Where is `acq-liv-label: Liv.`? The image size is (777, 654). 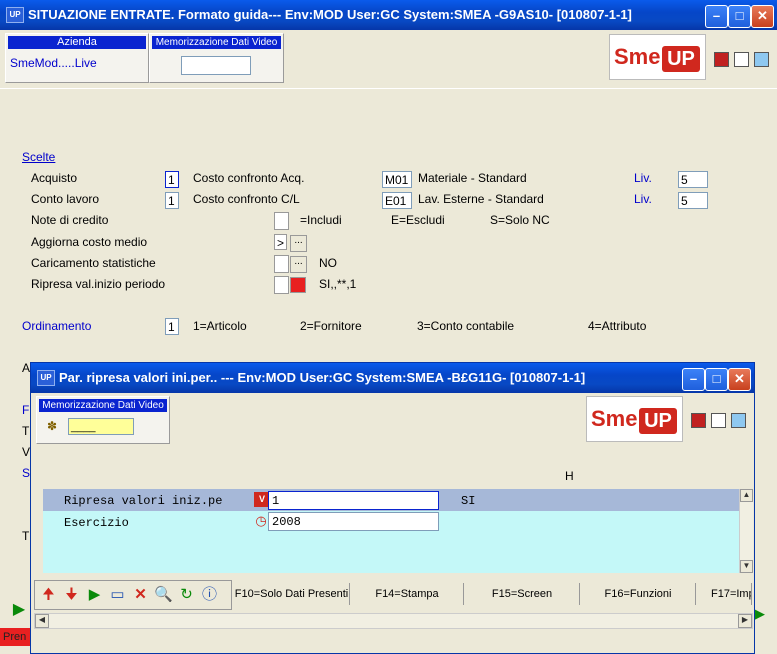
acq-liv-label: Liv. is located at coordinates (643, 178).